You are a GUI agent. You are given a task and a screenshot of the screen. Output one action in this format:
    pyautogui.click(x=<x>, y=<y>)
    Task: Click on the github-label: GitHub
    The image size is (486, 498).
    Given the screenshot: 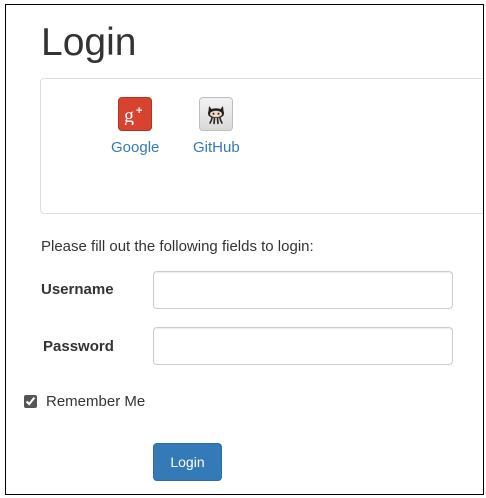 What is the action you would take?
    pyautogui.click(x=216, y=147)
    